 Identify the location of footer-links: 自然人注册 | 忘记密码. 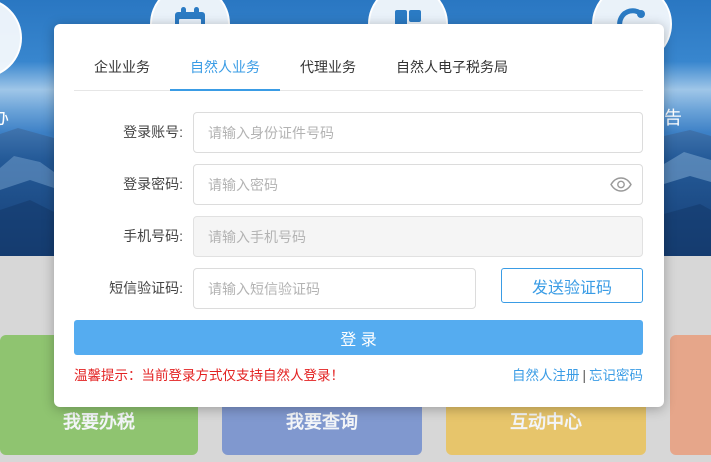
(577, 376).